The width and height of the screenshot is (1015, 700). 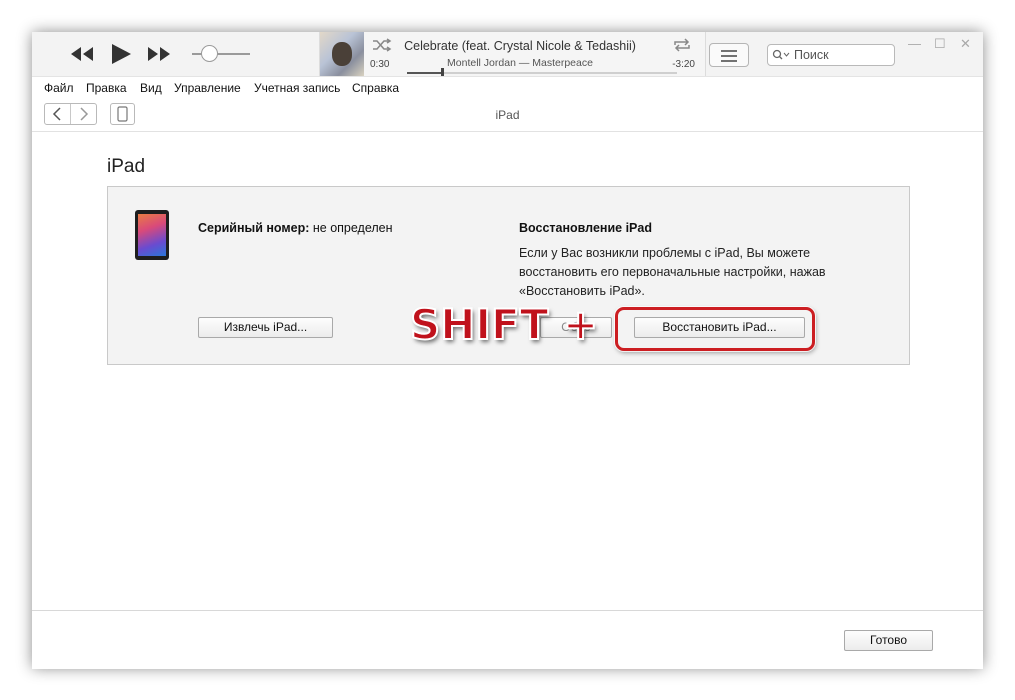 What do you see at coordinates (352, 228) in the screenshot?
I see `serial-value: не определен` at bounding box center [352, 228].